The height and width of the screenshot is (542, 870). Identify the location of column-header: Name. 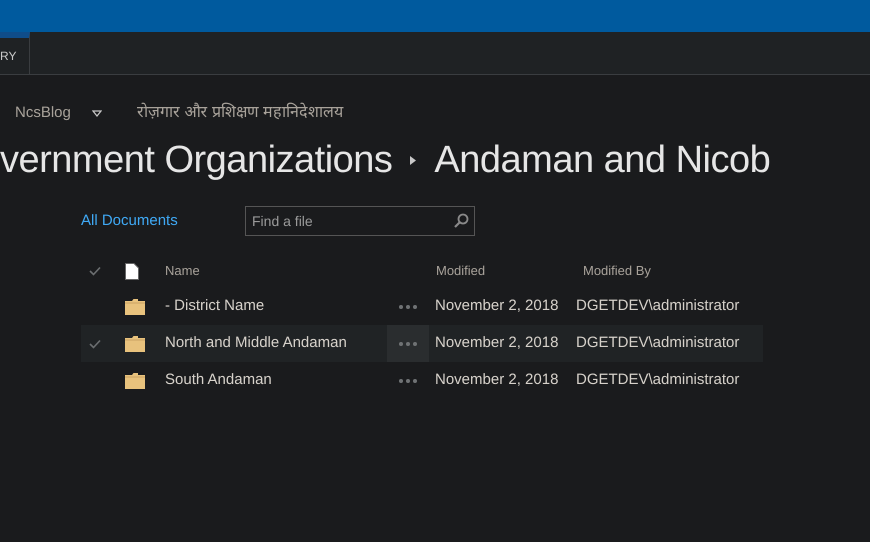
(300, 271).